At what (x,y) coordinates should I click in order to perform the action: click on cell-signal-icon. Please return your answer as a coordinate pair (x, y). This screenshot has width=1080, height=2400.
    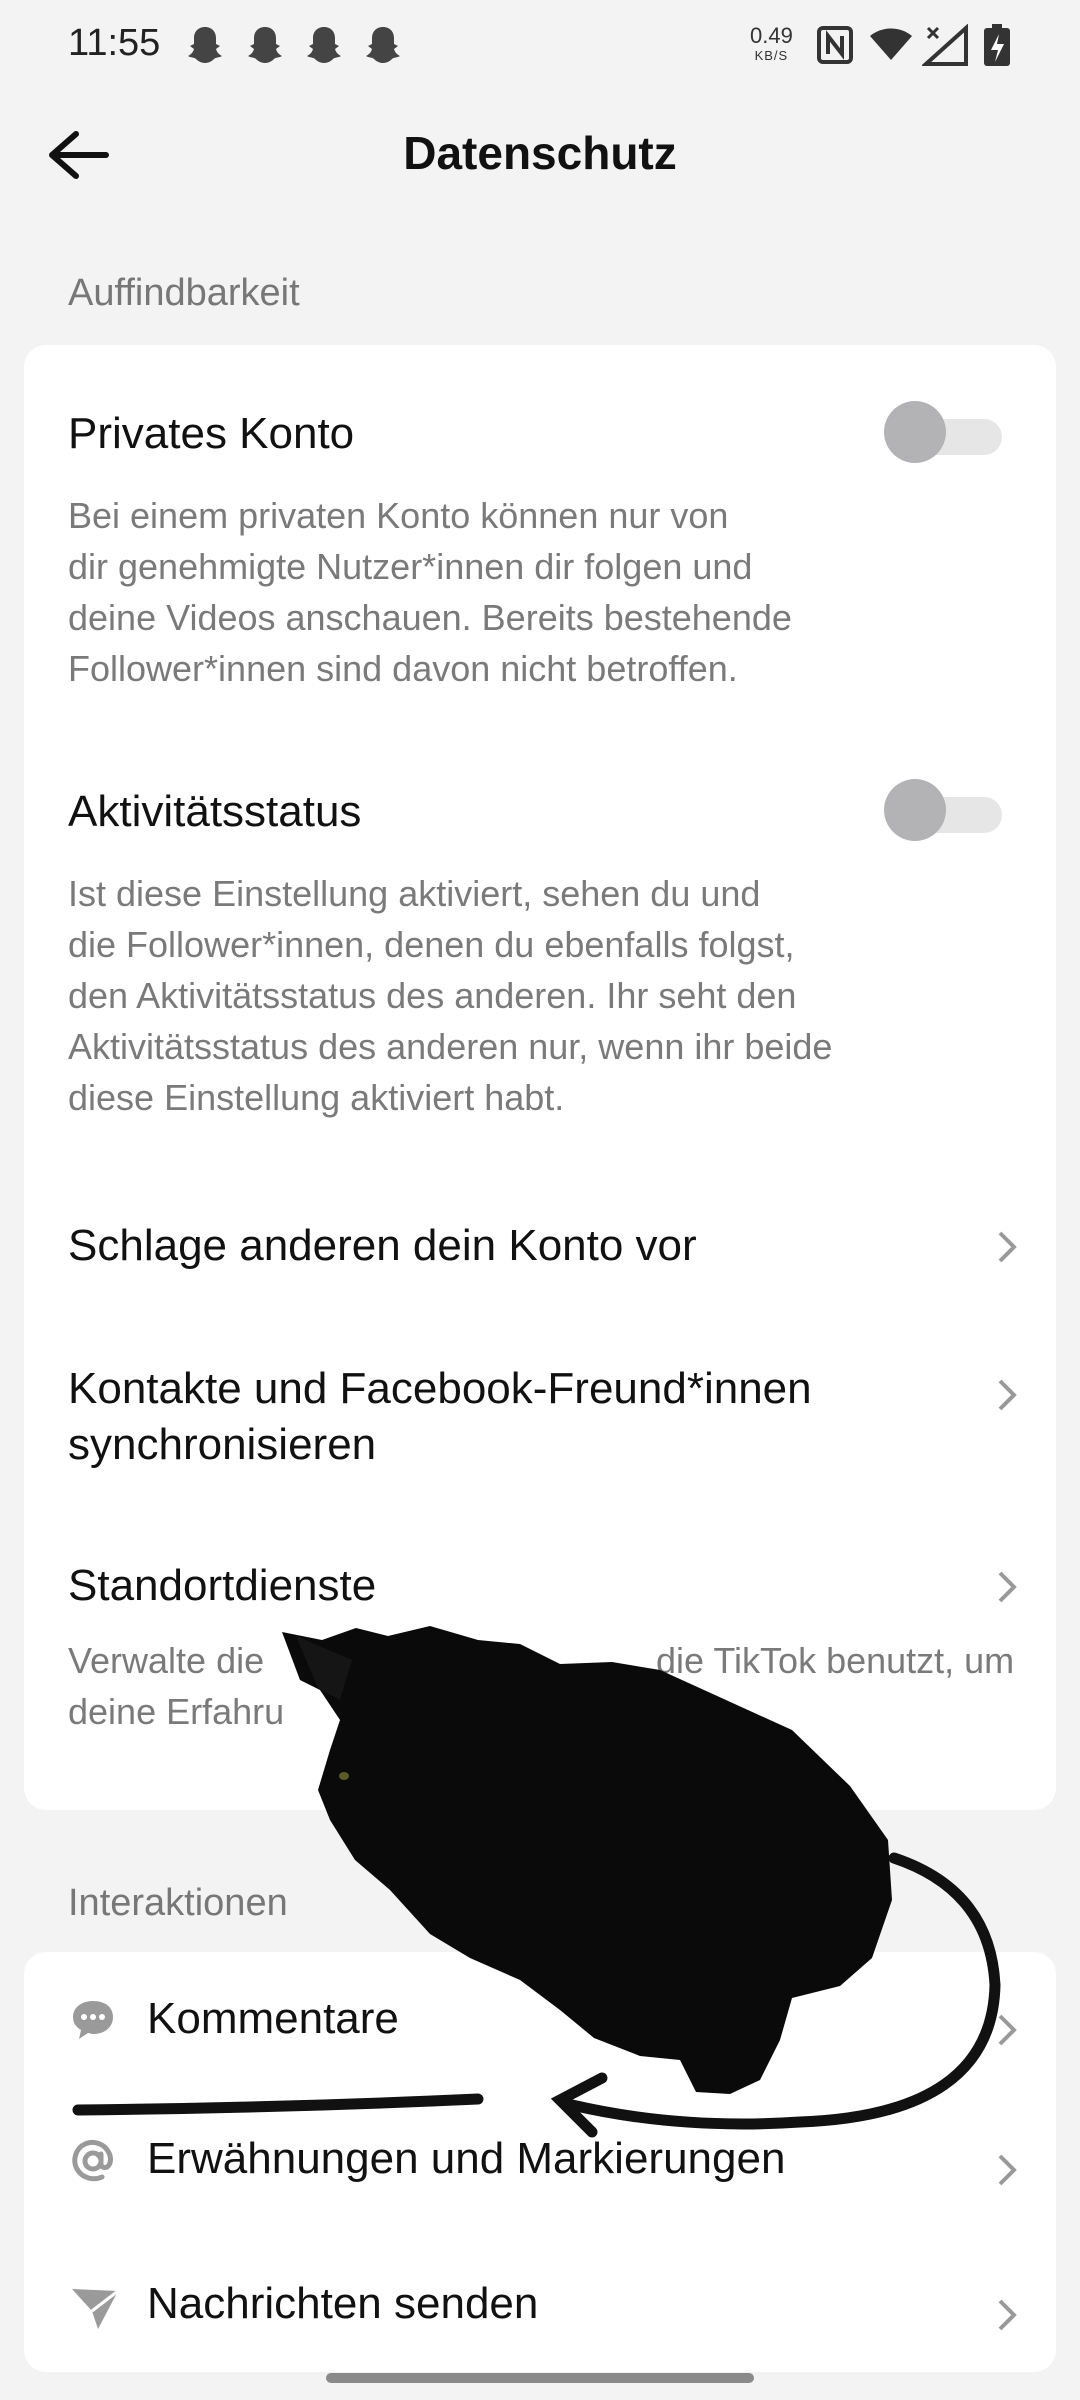
    Looking at the image, I should click on (945, 45).